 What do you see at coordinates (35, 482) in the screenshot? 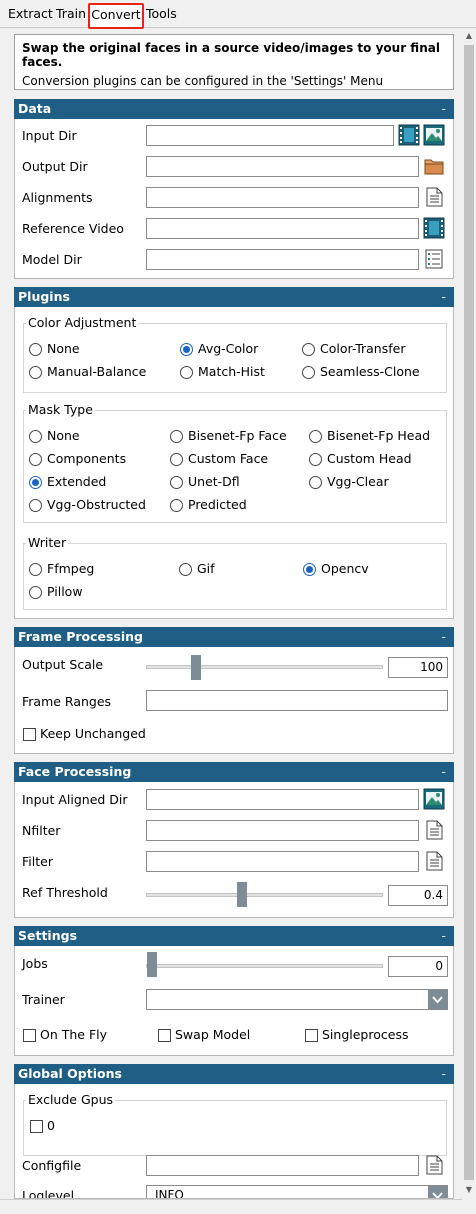
I see `radio-mask-extended` at bounding box center [35, 482].